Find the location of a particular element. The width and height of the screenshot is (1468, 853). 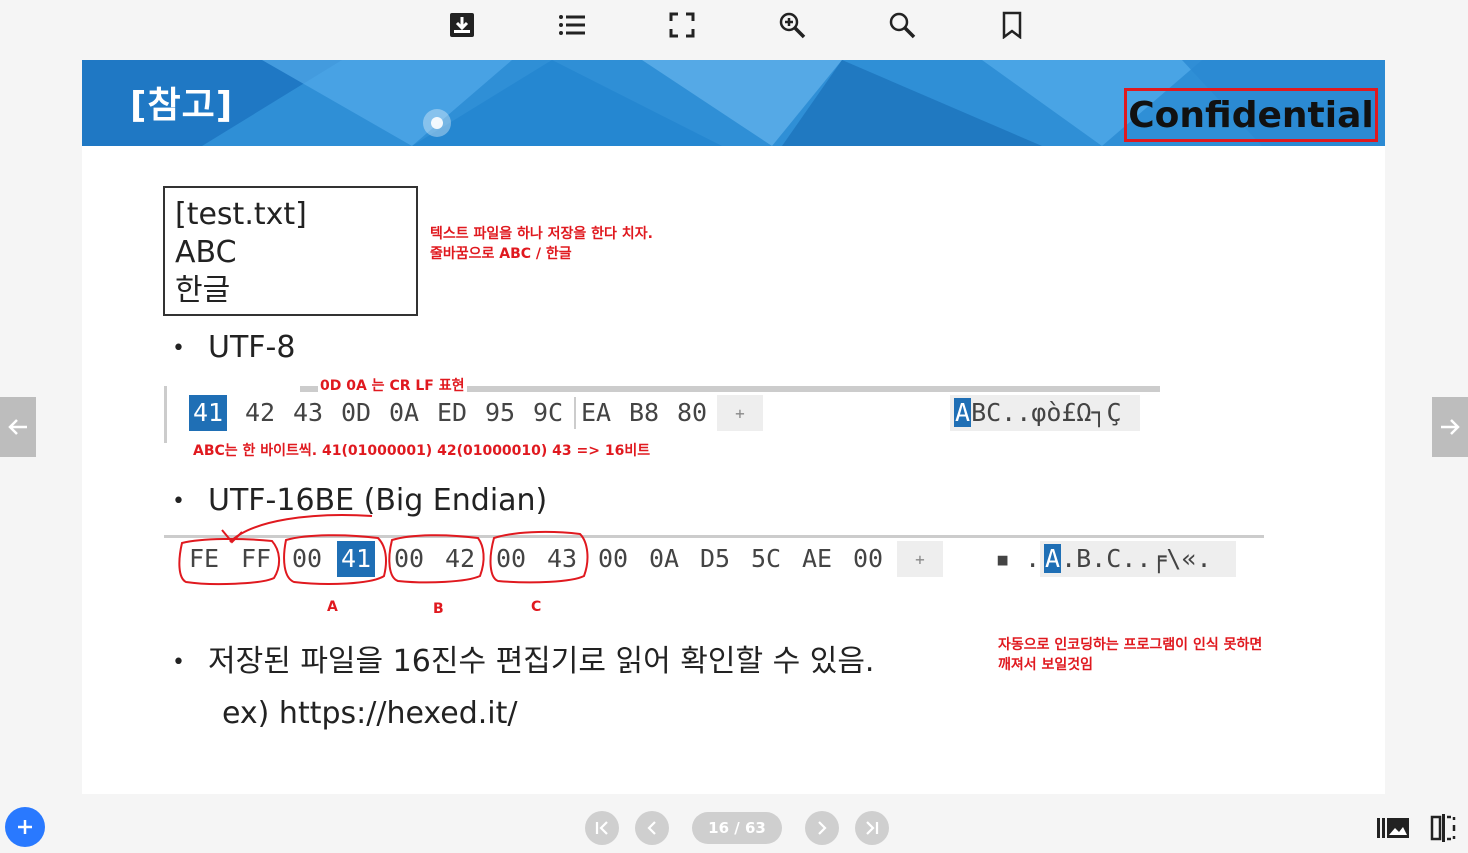

plus-icon is located at coordinates (25, 827).